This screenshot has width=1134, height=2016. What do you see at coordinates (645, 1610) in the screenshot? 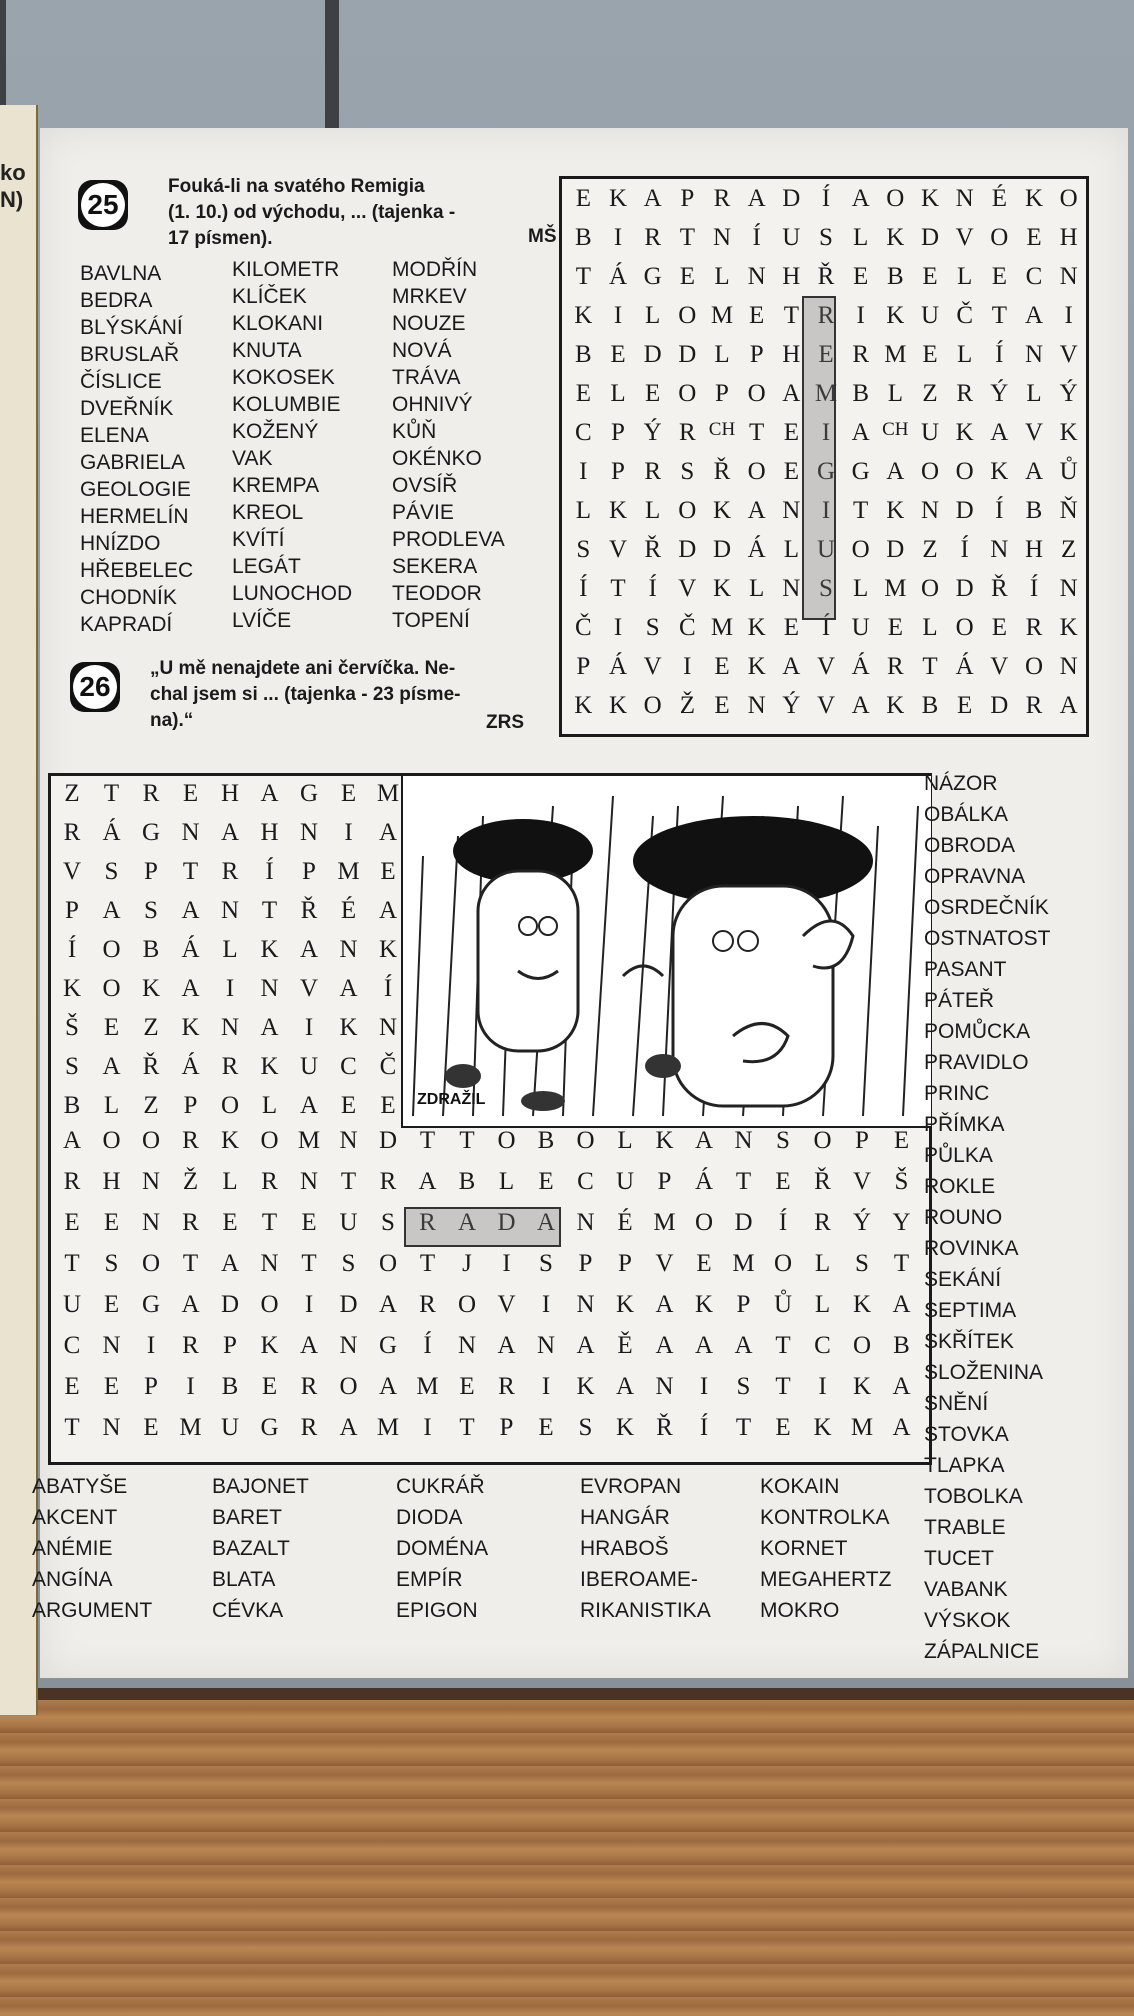
I see `word-list-item: RIKANISTIKA` at bounding box center [645, 1610].